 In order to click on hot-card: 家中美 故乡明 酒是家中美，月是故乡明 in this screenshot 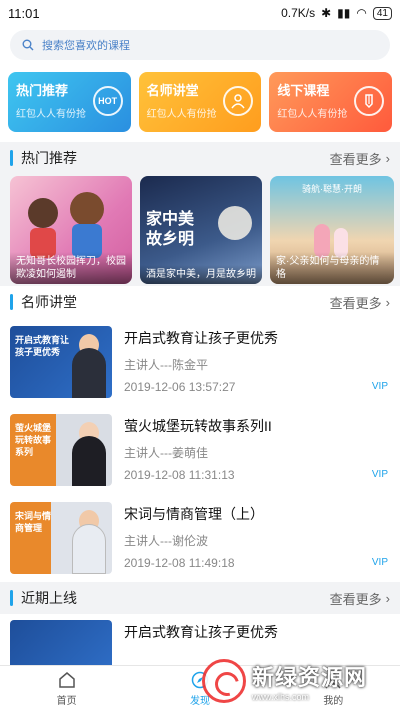, I will do `click(201, 230)`.